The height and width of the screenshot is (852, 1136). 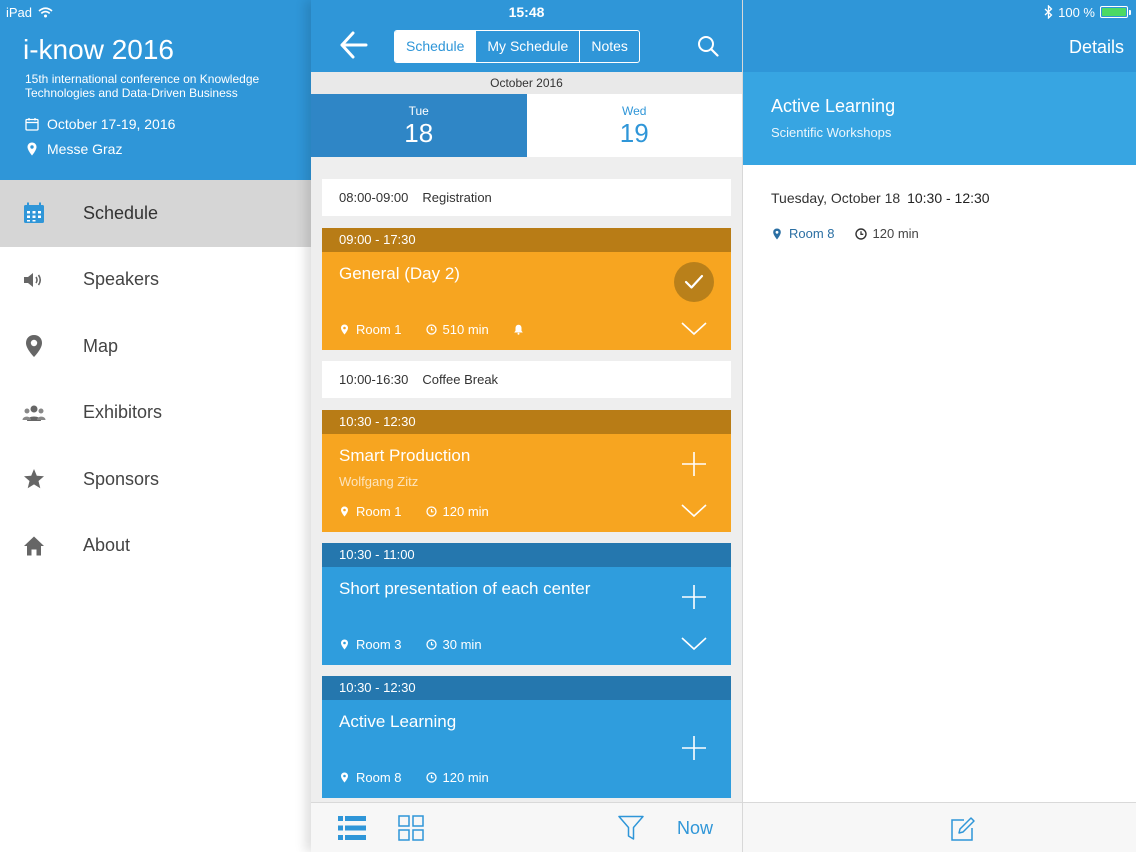 What do you see at coordinates (111, 124) in the screenshot?
I see `dates-text: October 17-19, 2016` at bounding box center [111, 124].